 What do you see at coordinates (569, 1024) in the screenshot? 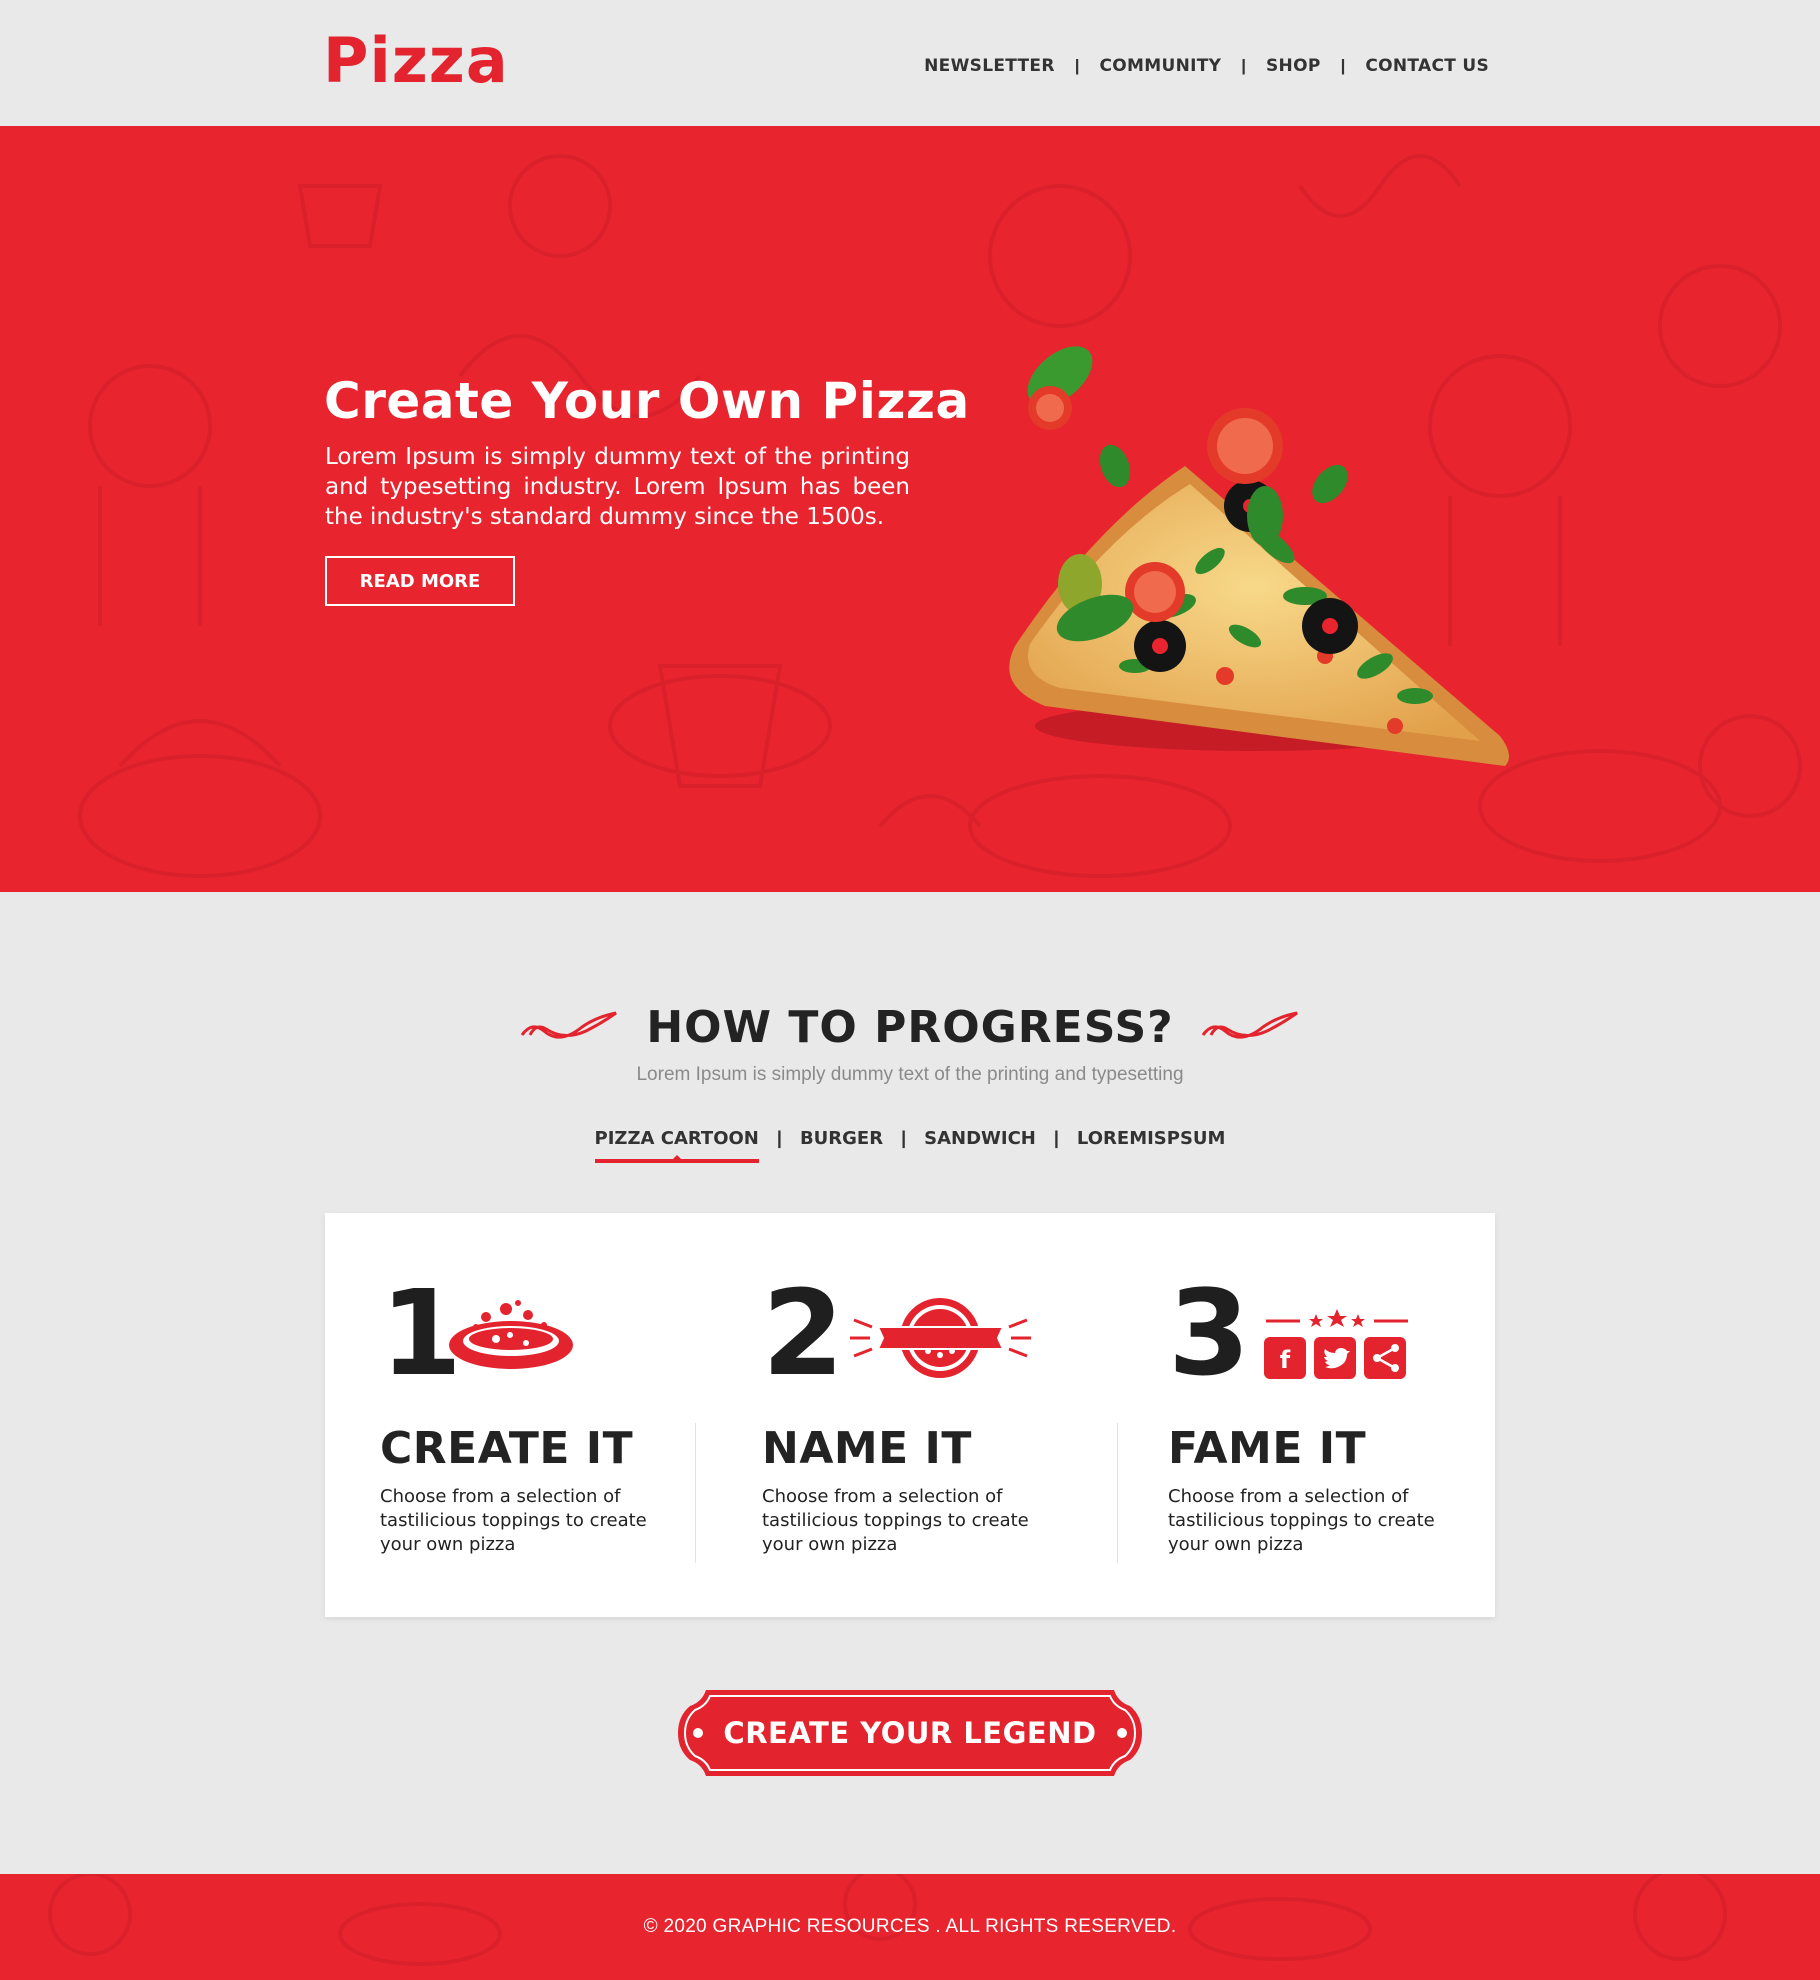
I see `flourish-left-icon` at bounding box center [569, 1024].